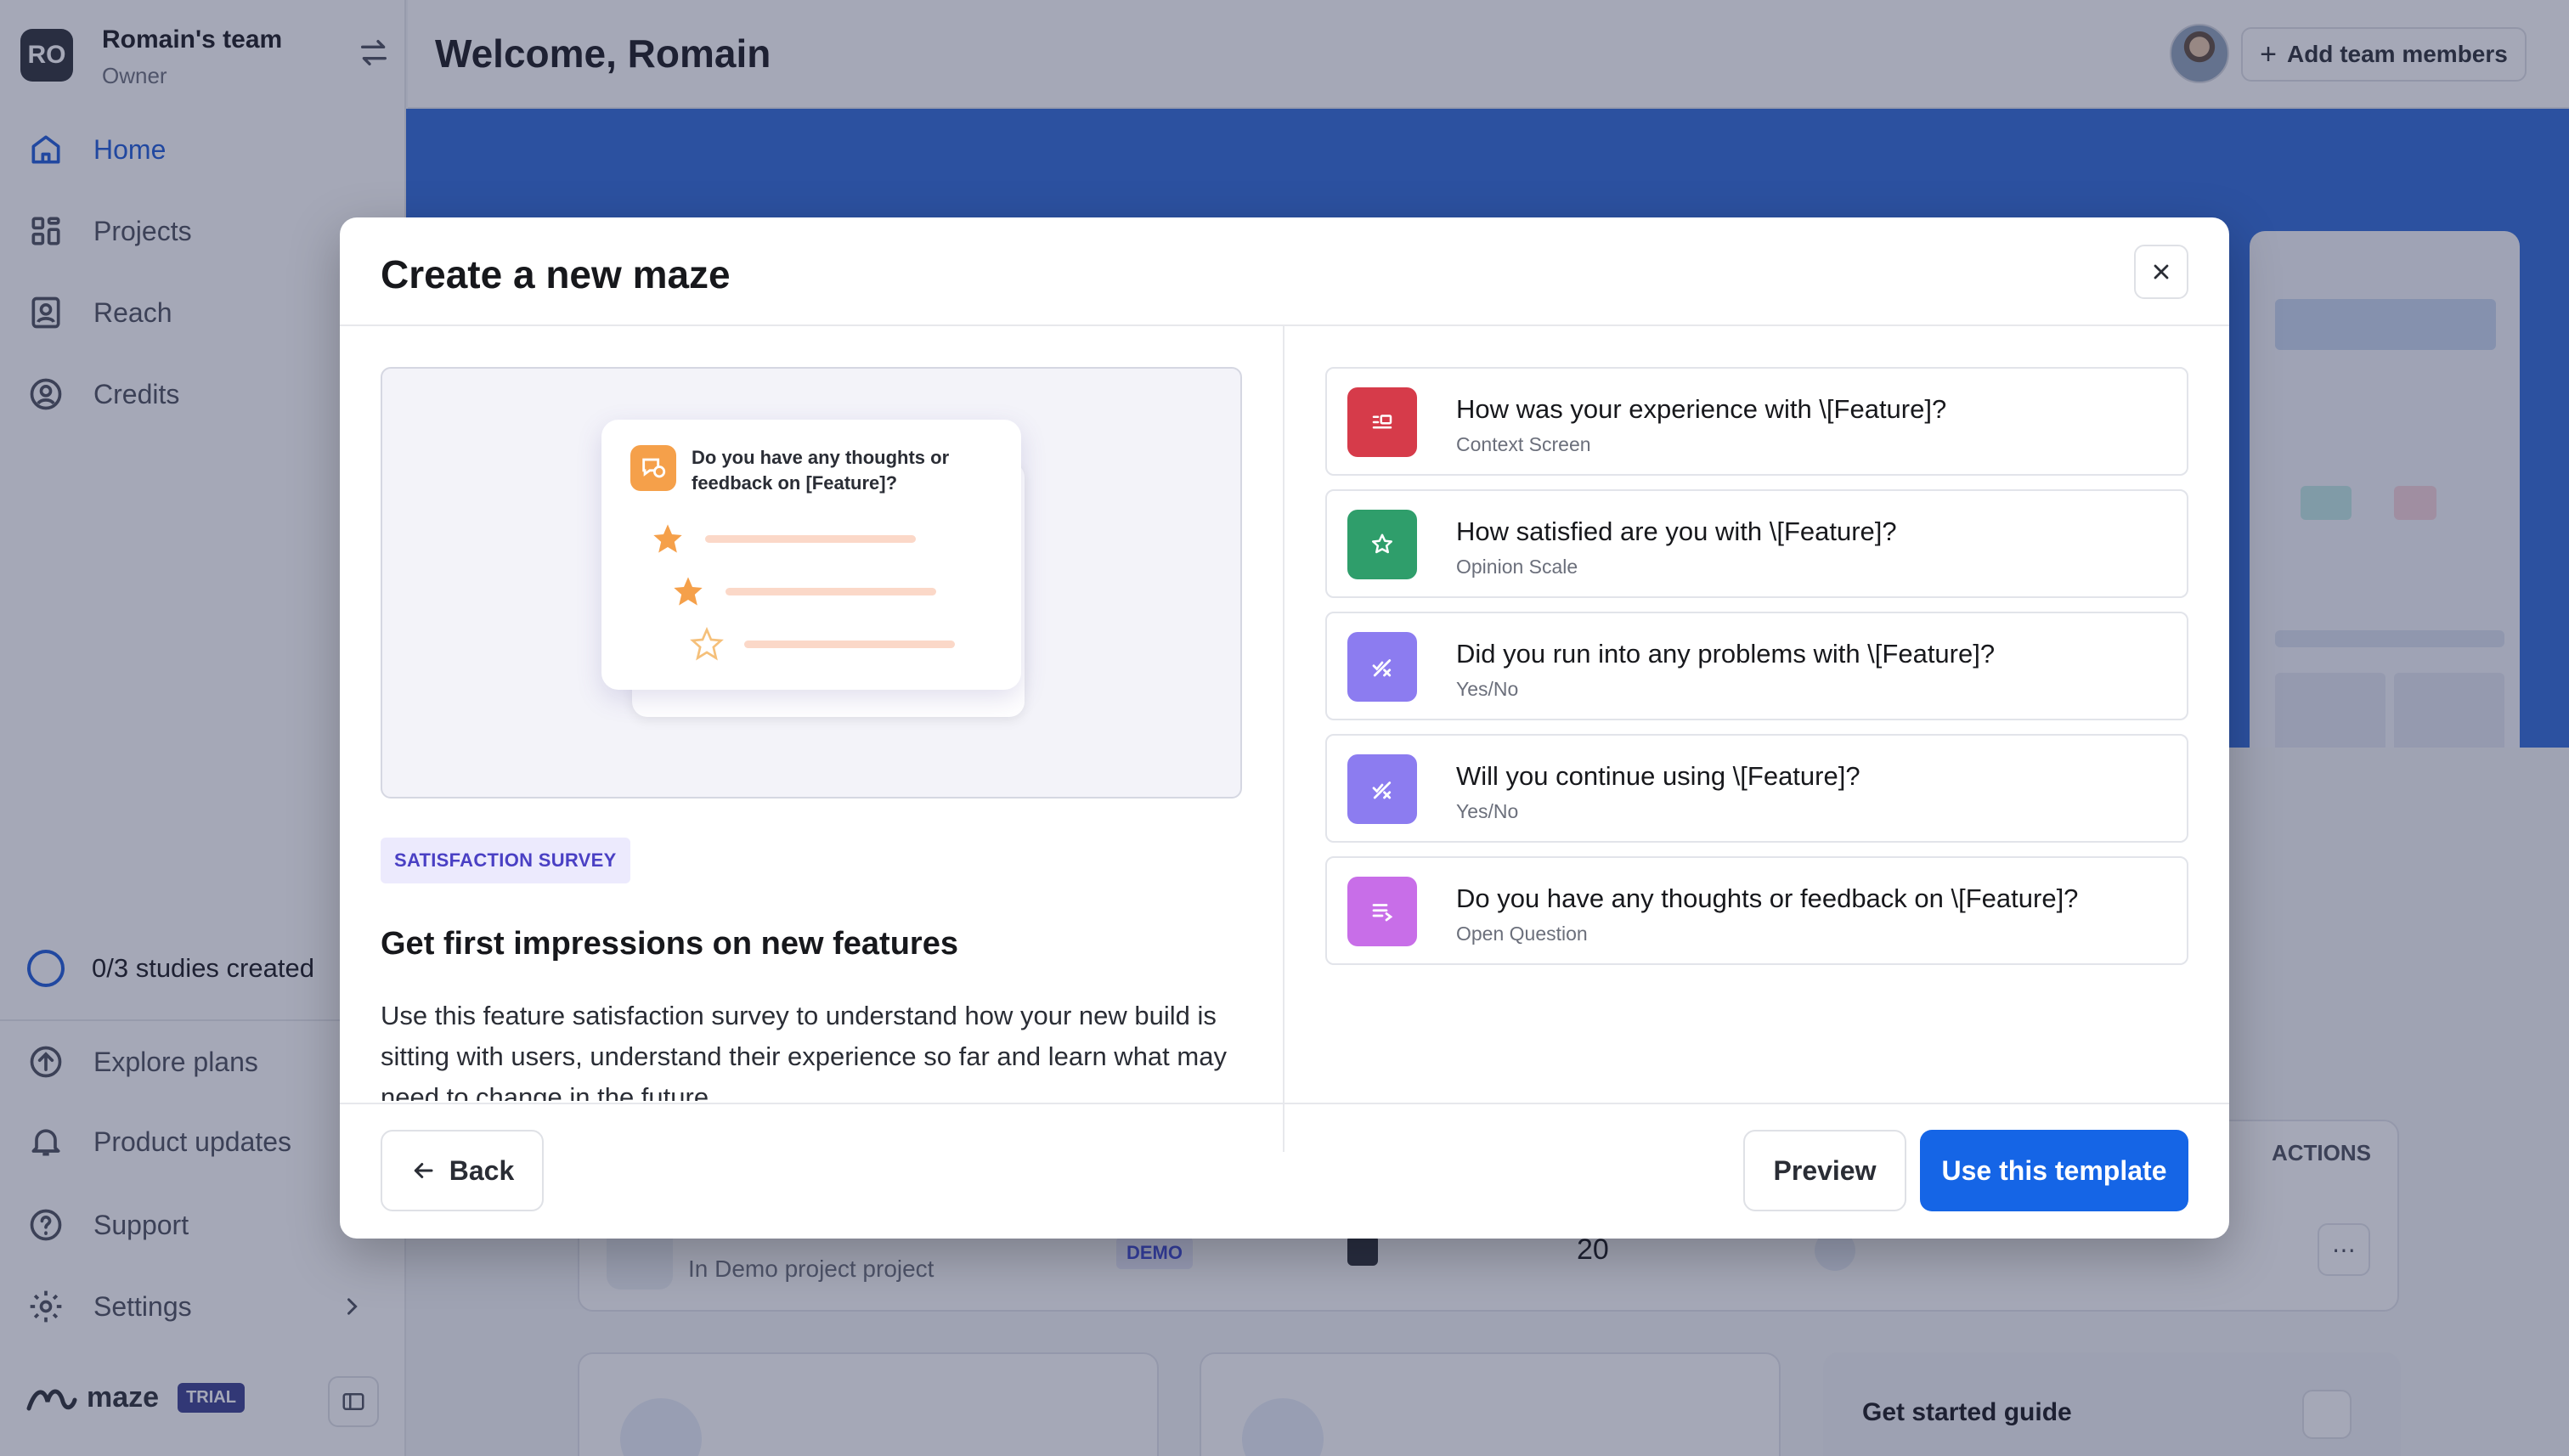 This screenshot has height=1456, width=2569. Describe the element at coordinates (1382, 422) in the screenshot. I see `context-screen-icon` at that location.